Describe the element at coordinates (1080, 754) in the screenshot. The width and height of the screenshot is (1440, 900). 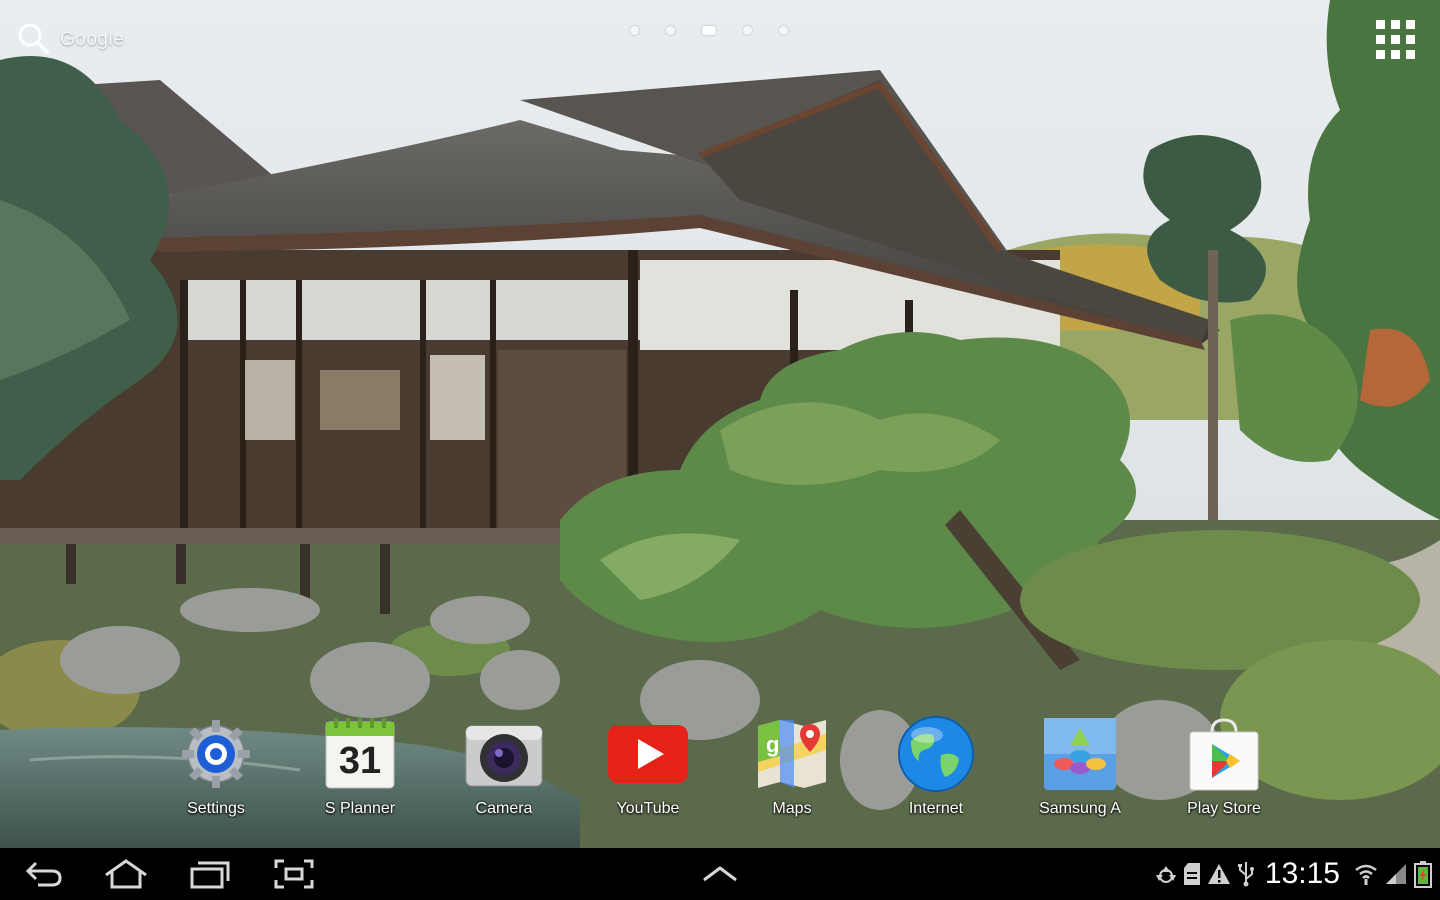
I see `samsung-apps-icon` at that location.